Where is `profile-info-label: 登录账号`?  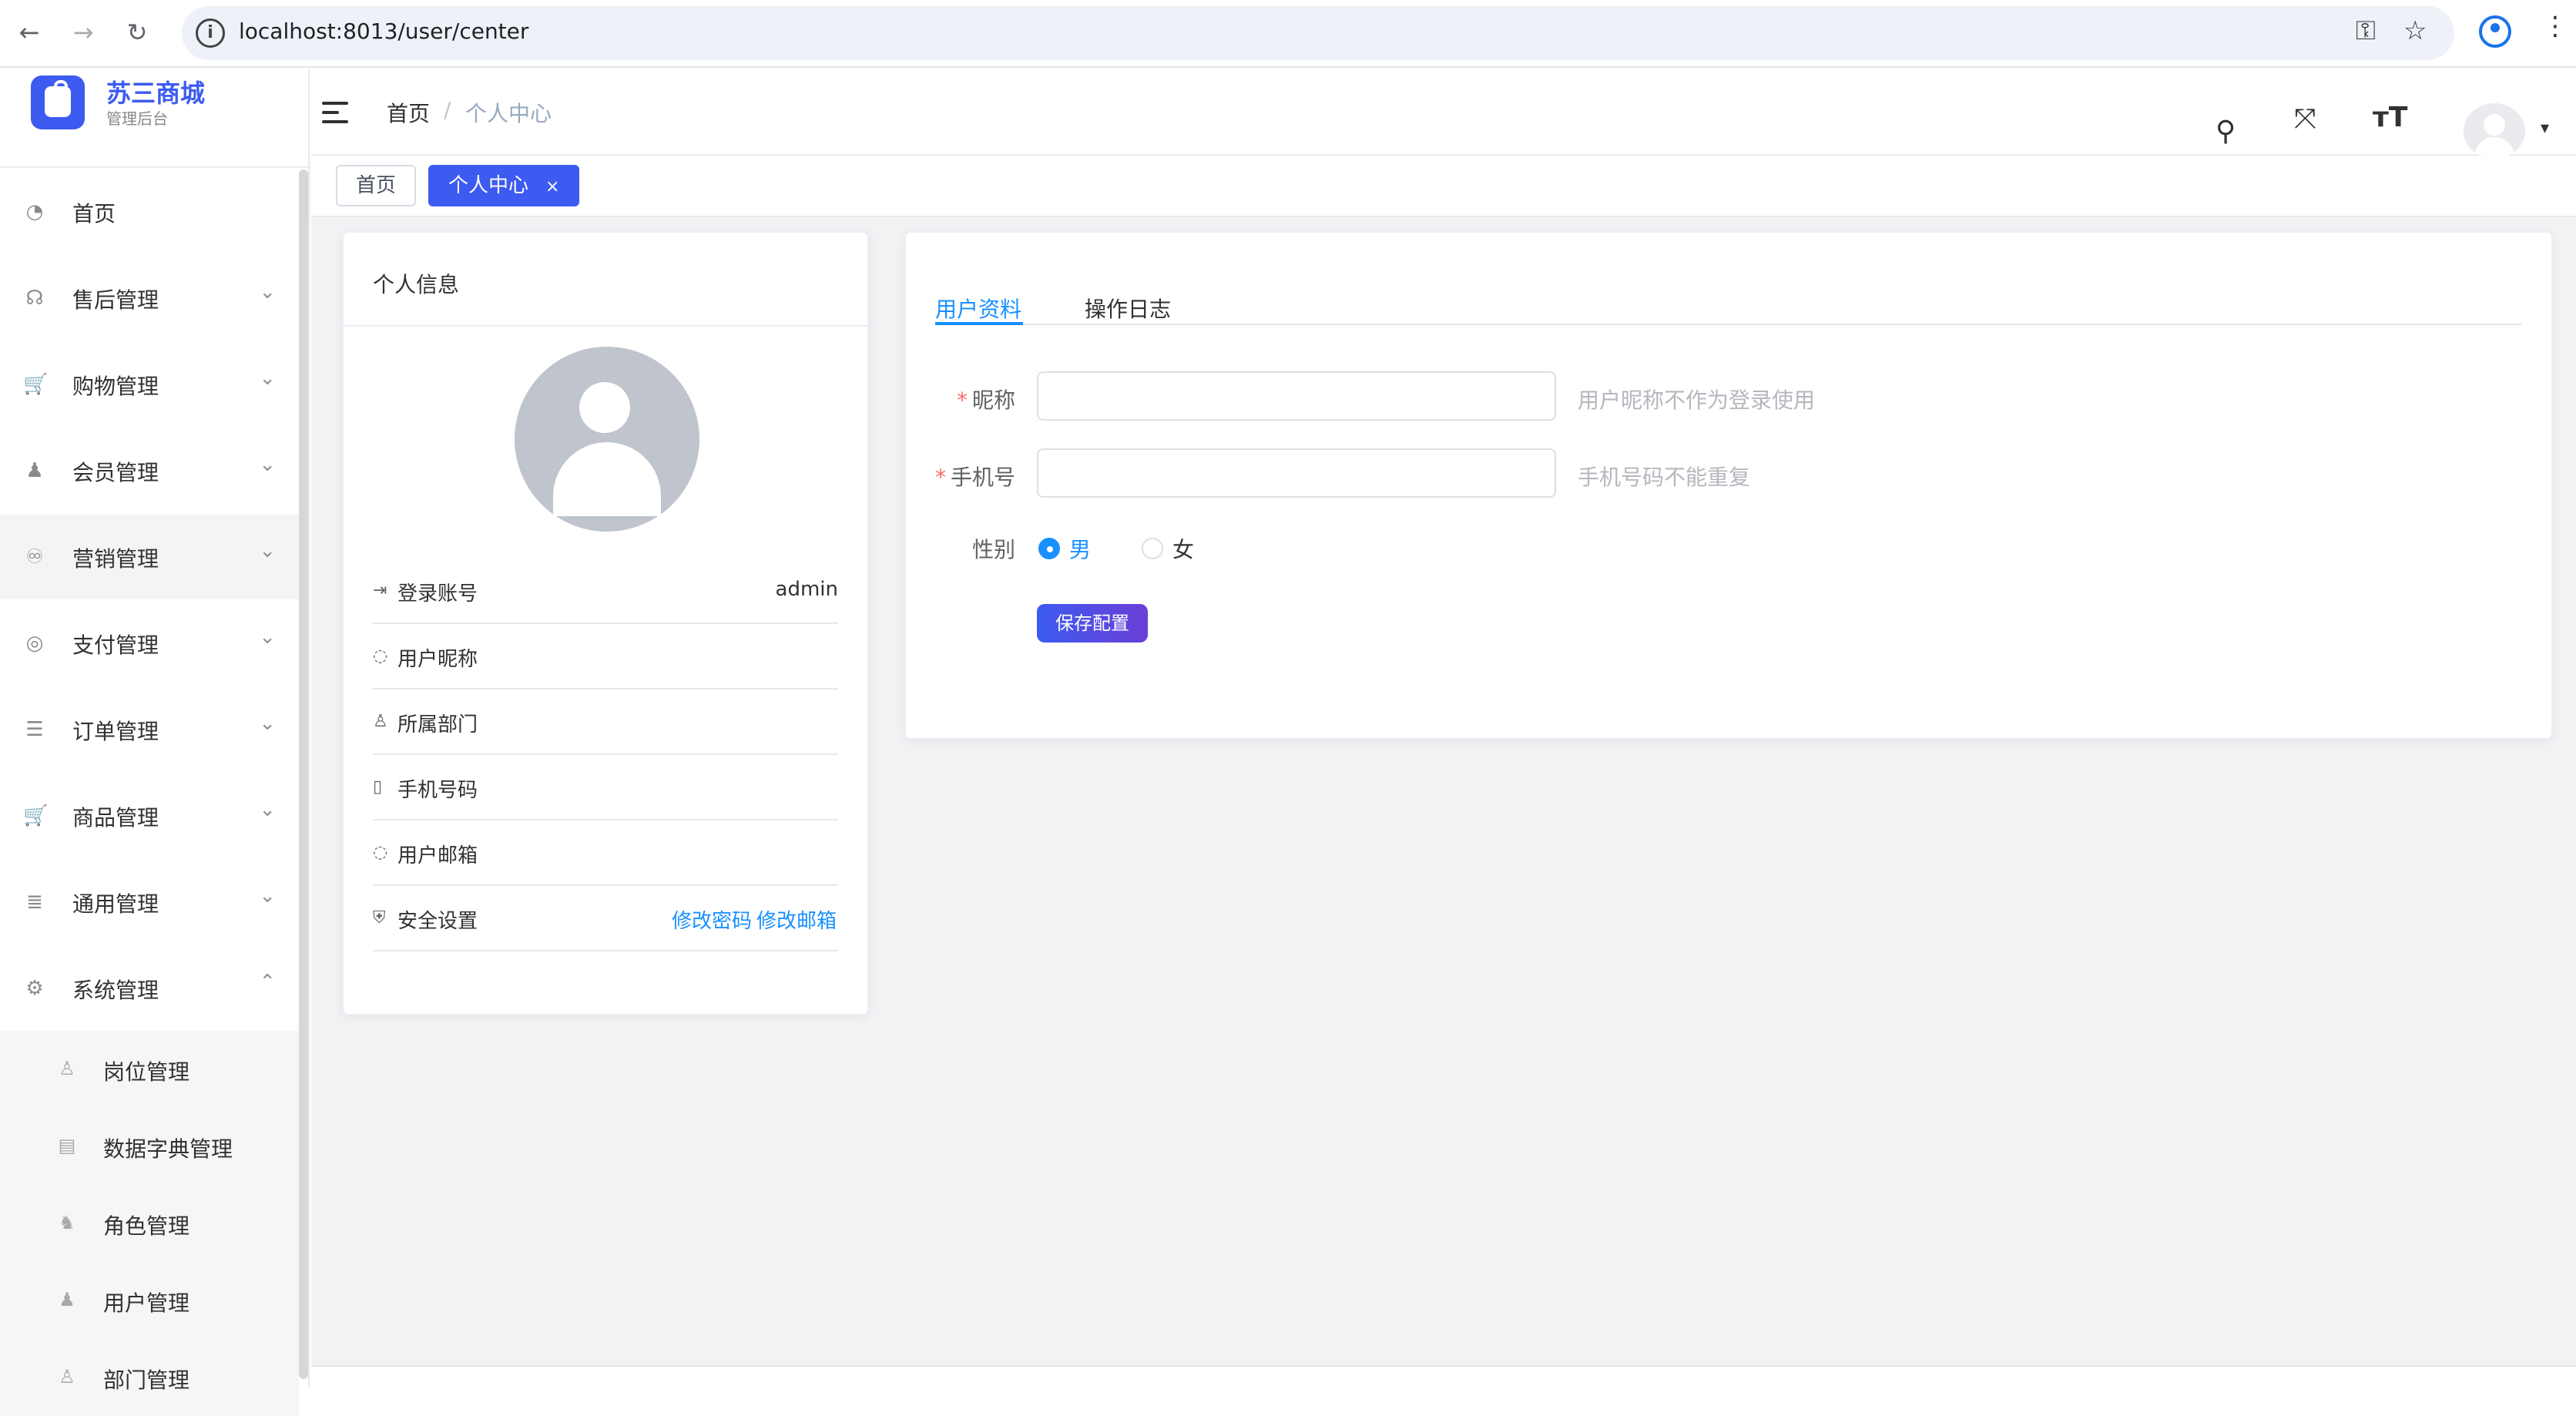 profile-info-label: 登录账号 is located at coordinates (437, 594).